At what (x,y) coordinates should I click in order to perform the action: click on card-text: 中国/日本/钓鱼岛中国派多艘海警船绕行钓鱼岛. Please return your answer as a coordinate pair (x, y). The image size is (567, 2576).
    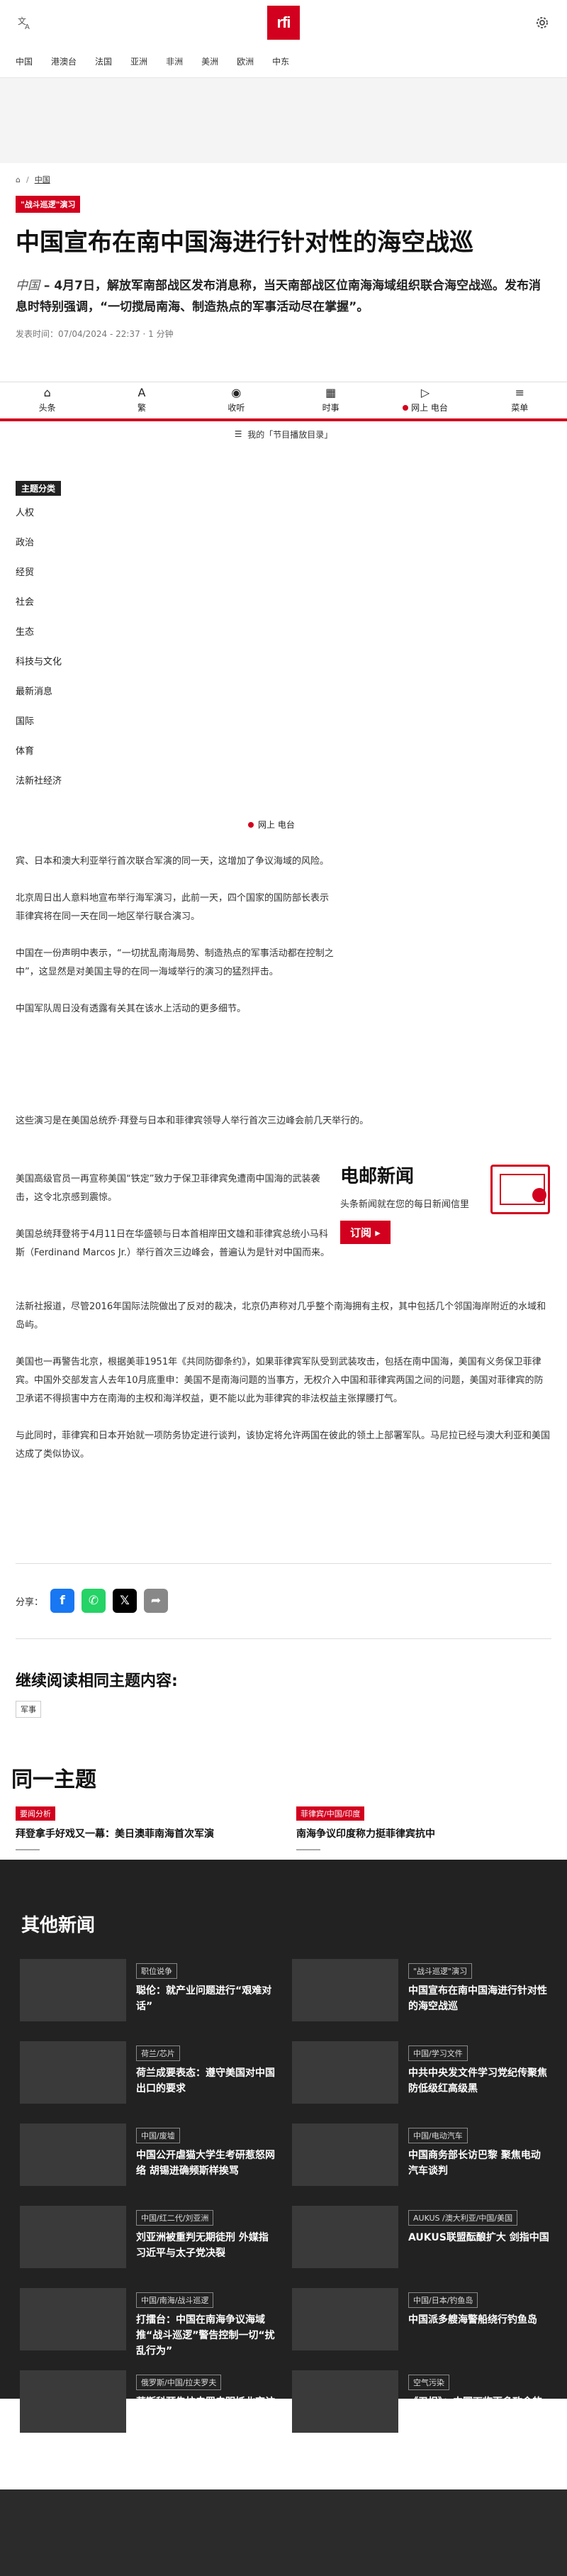
    Looking at the image, I should click on (479, 2310).